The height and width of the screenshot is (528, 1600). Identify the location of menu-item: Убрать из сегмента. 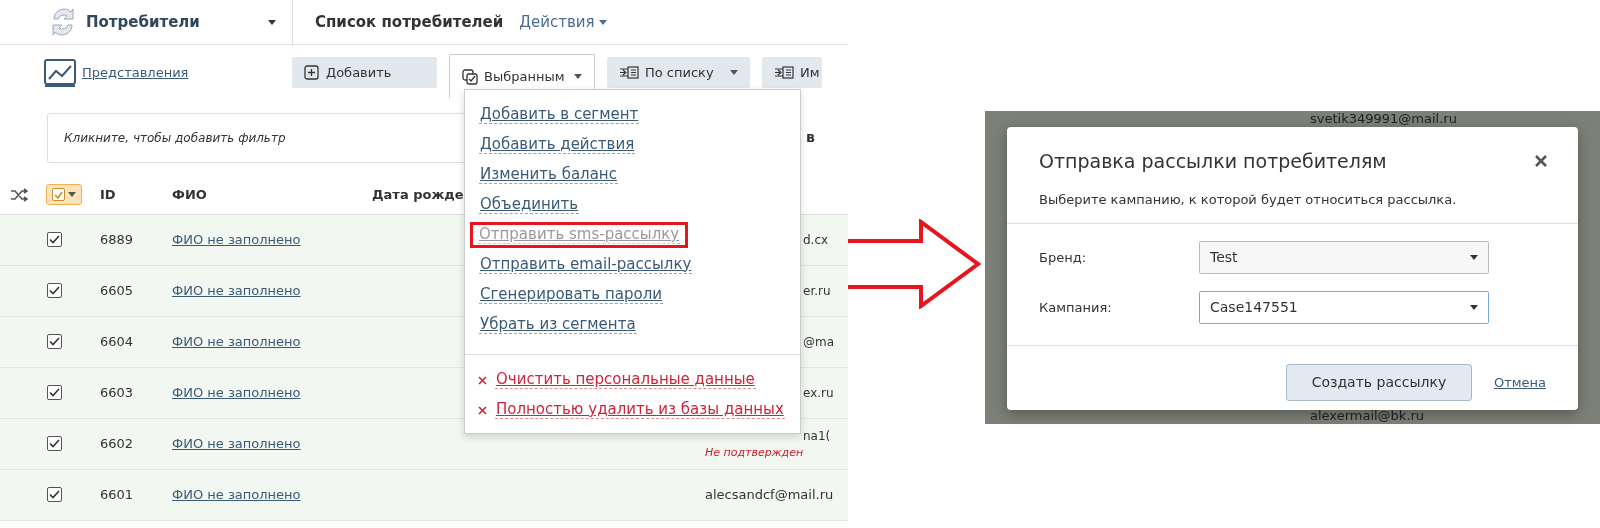
(558, 325).